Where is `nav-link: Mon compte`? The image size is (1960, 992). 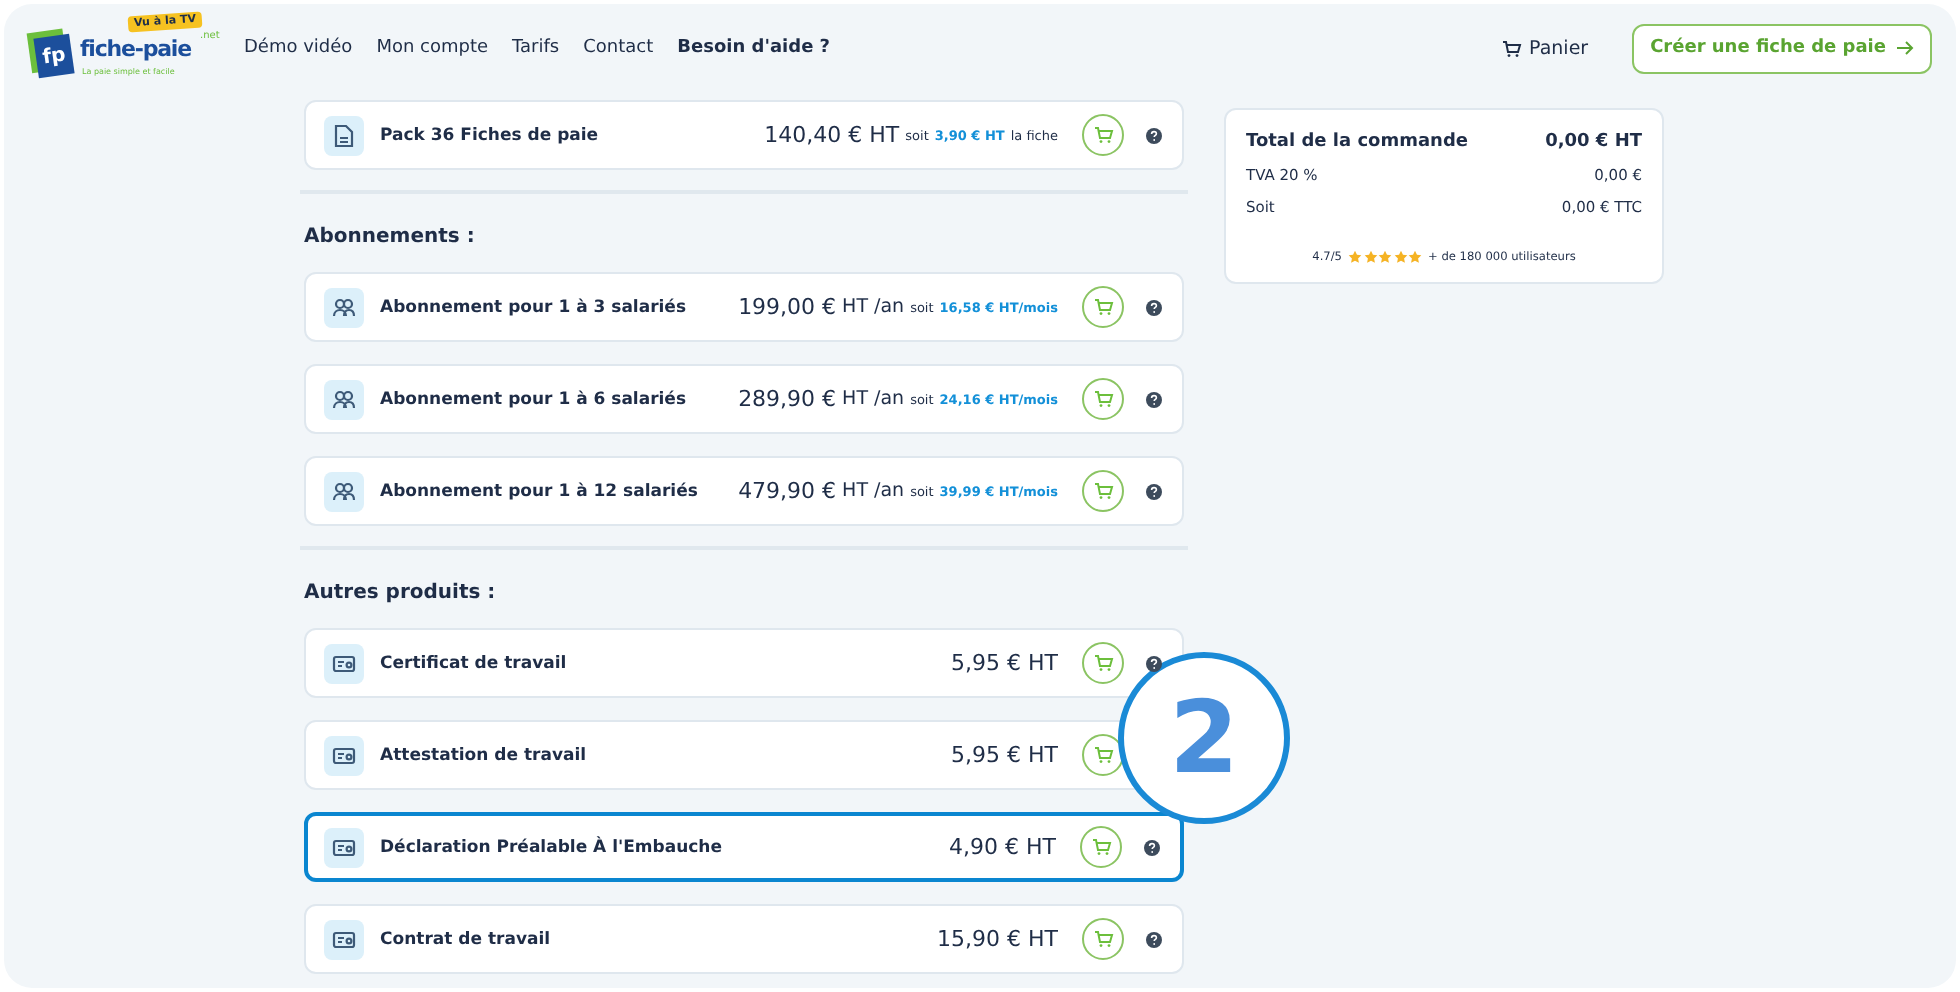
nav-link: Mon compte is located at coordinates (432, 48).